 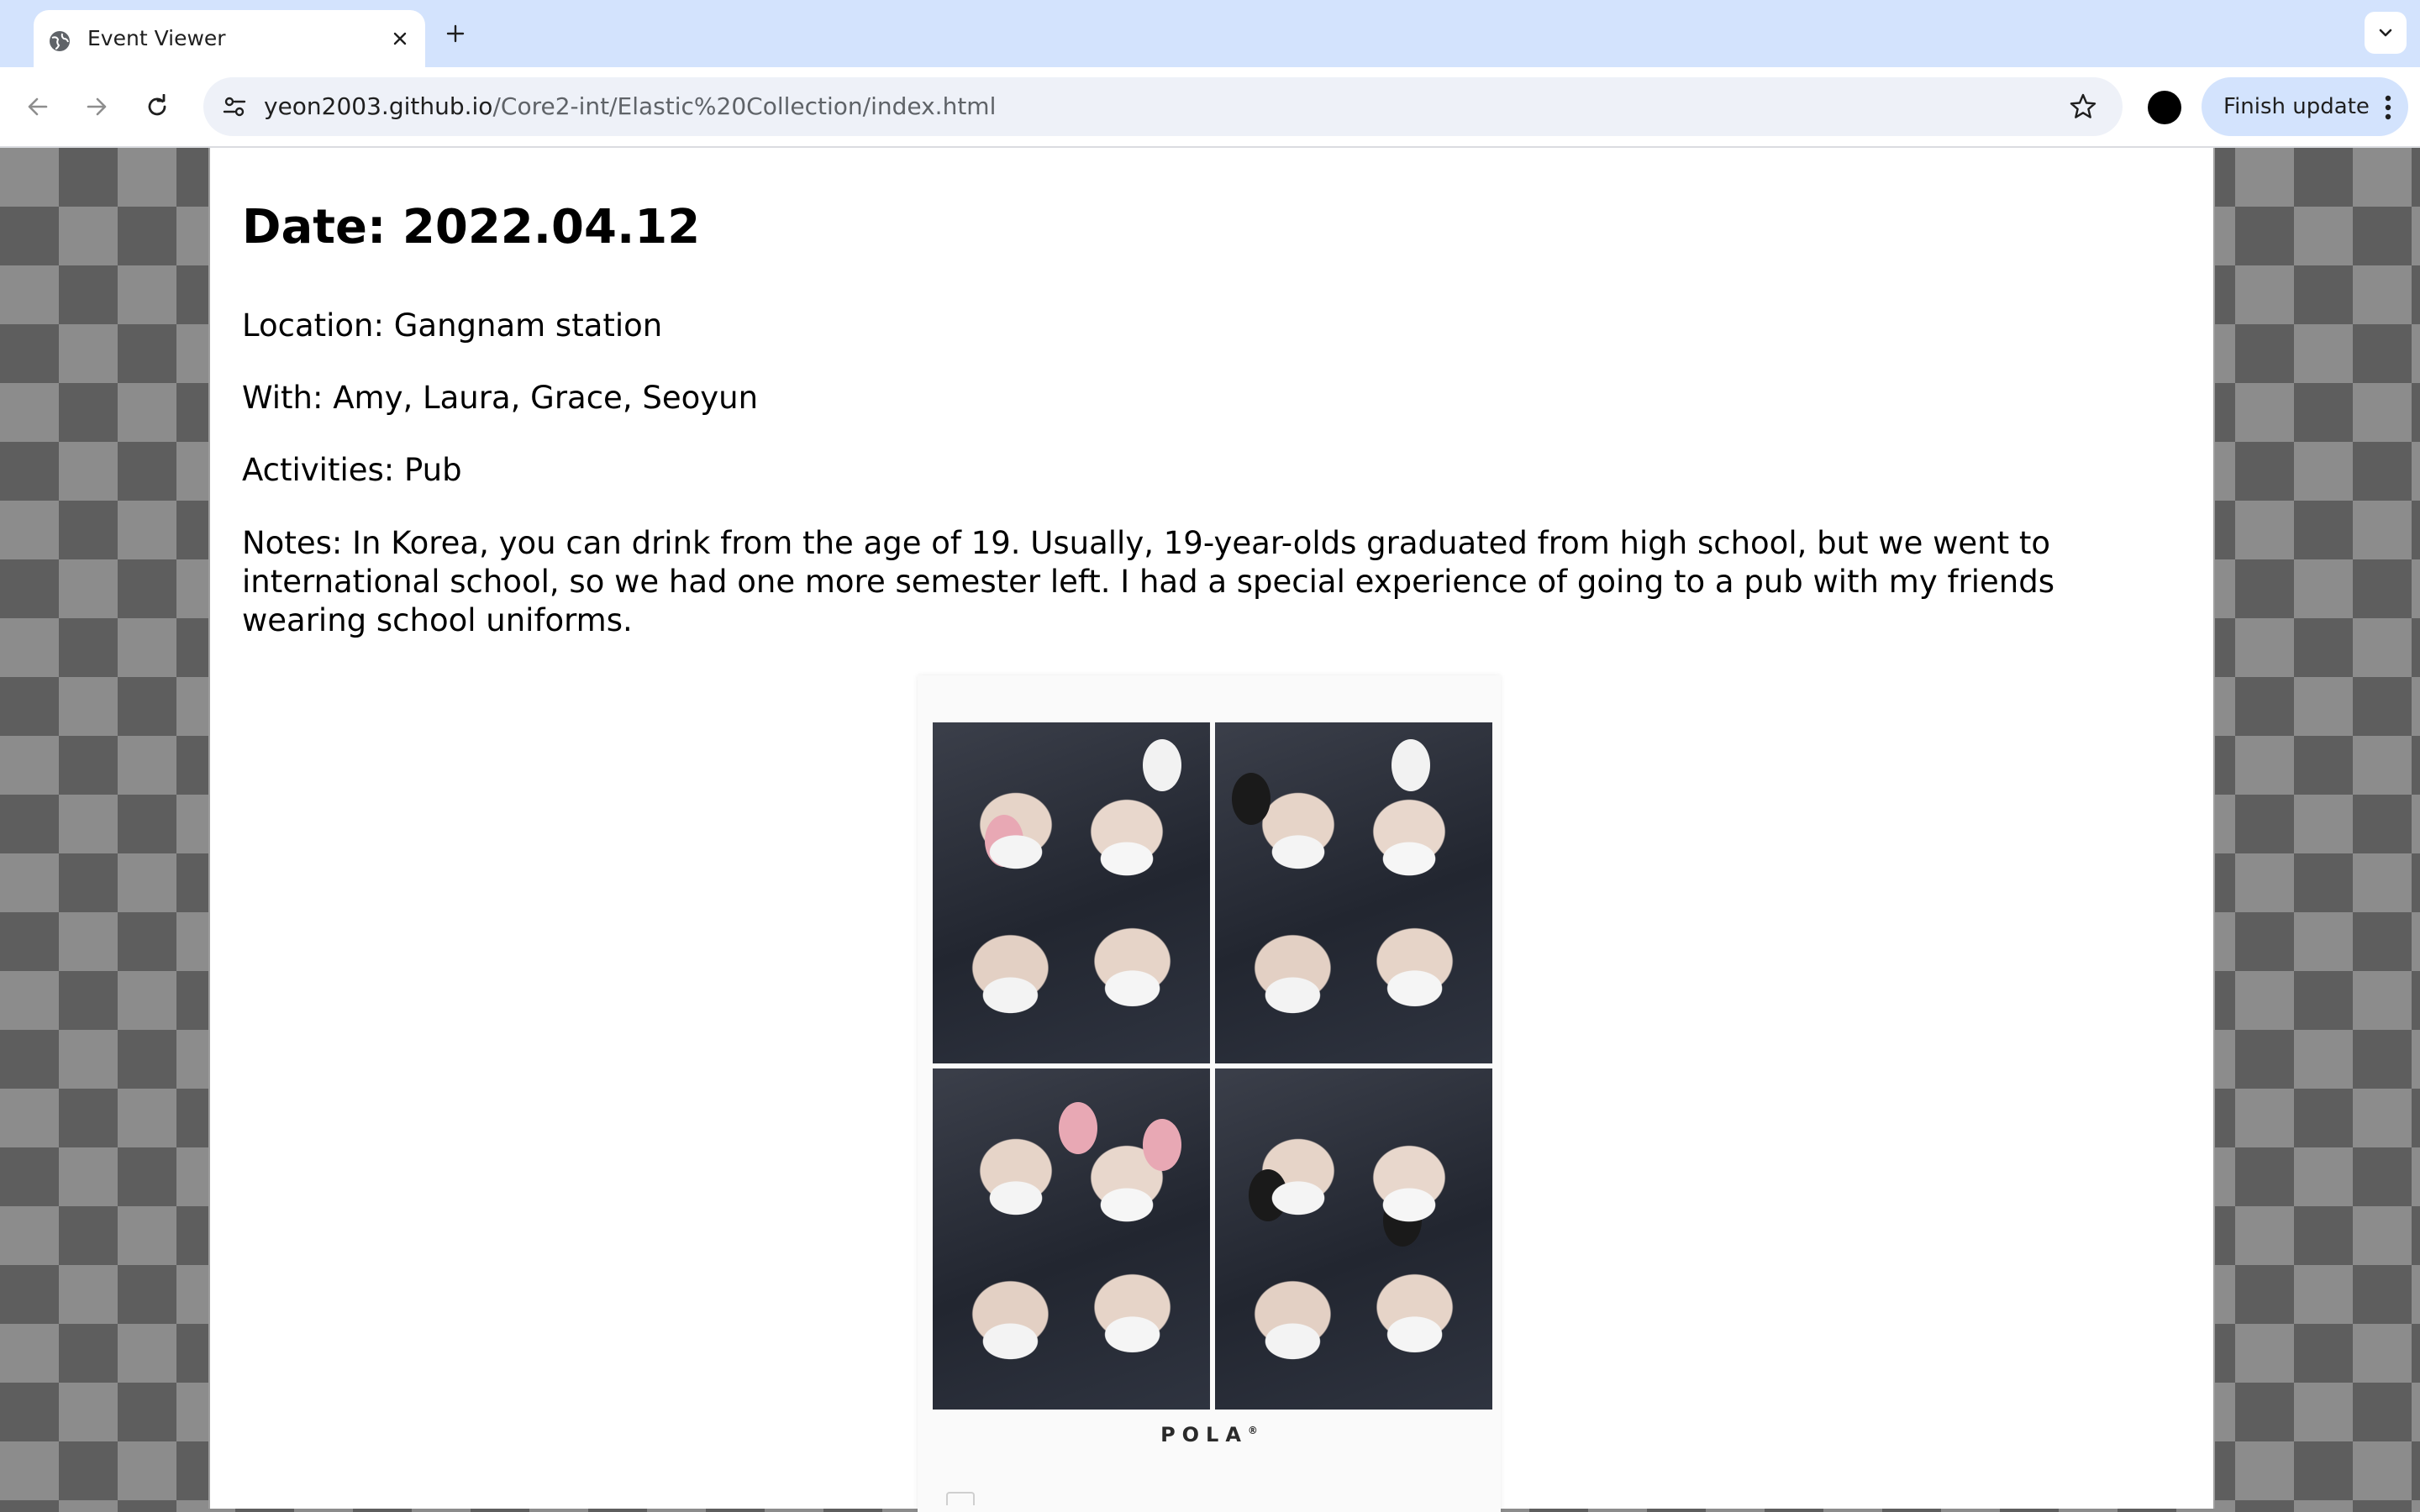 I want to click on event-date-heading: Date: 2022.04.12, so click(x=471, y=227).